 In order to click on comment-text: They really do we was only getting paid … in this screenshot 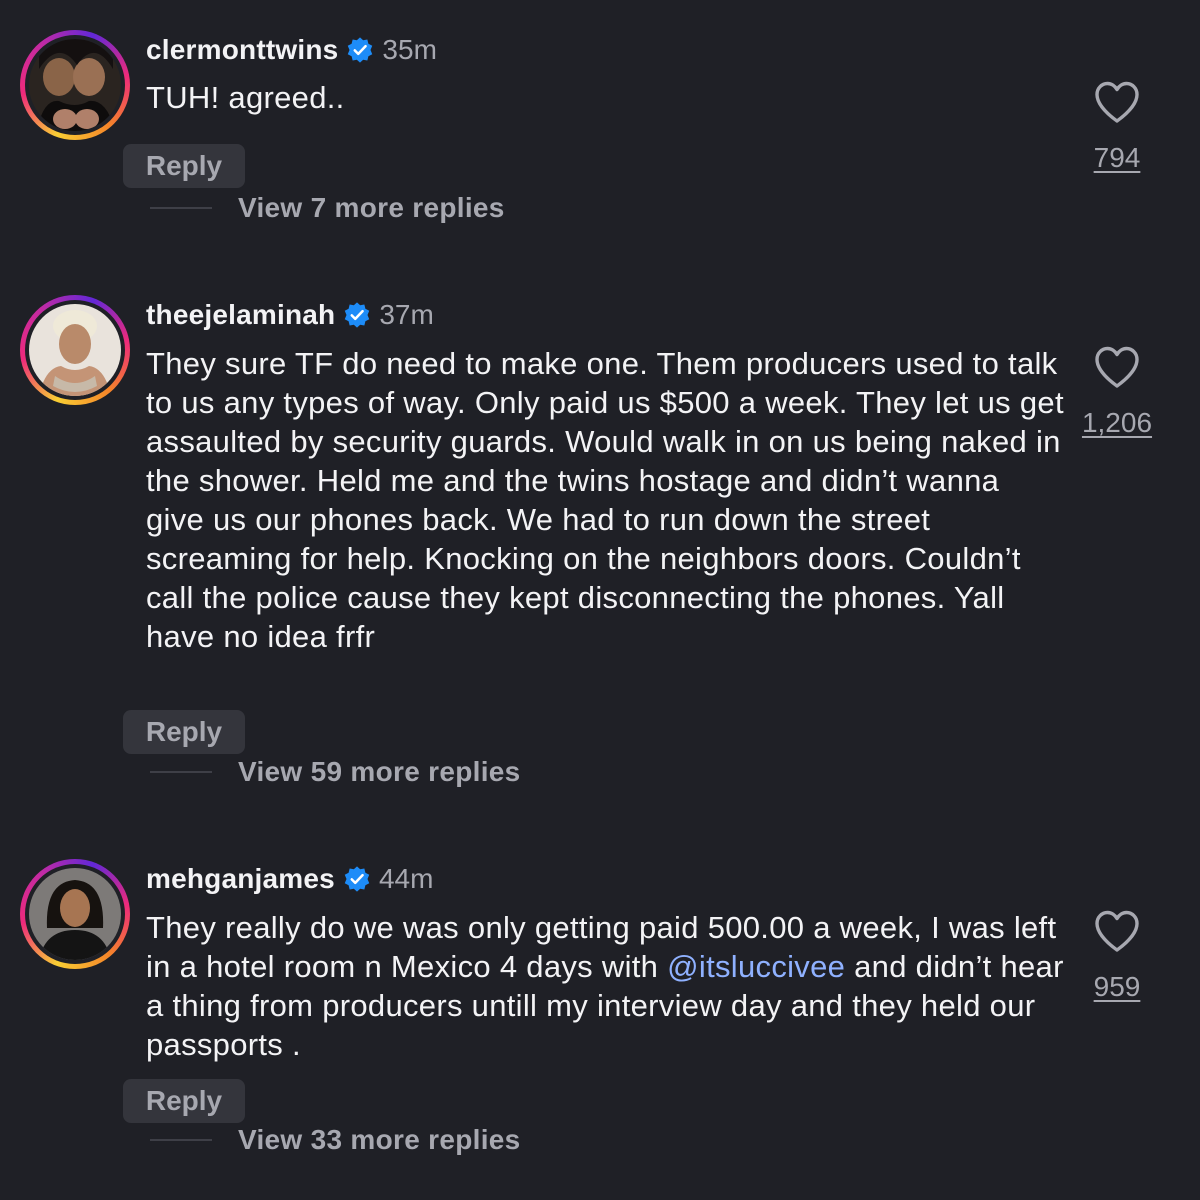, I will do `click(606, 986)`.